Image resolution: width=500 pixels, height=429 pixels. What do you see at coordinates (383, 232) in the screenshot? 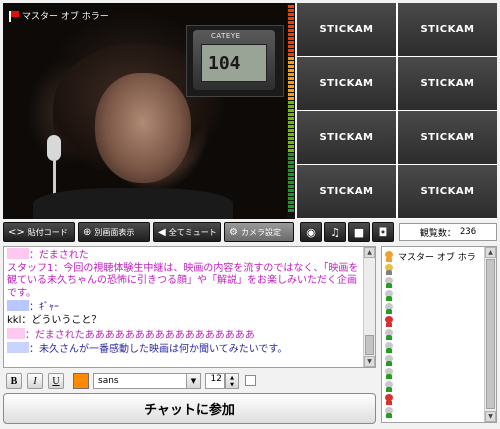
I see `snapshot-button: ◘` at bounding box center [383, 232].